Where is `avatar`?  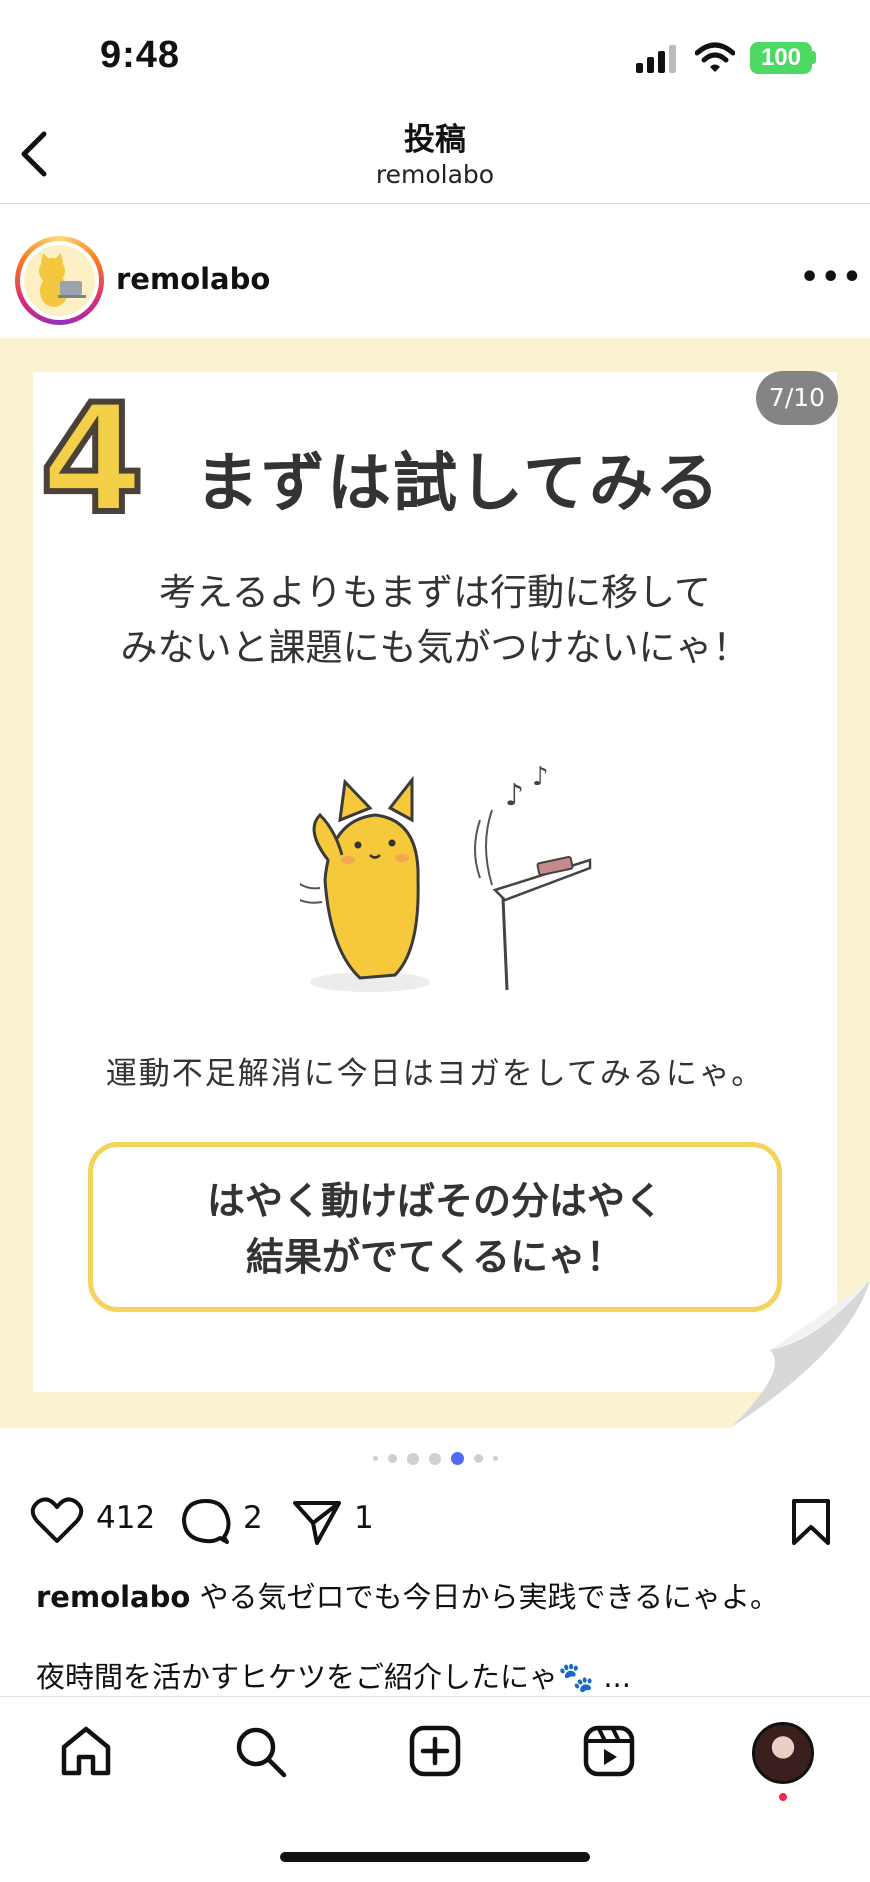
avatar is located at coordinates (59, 280).